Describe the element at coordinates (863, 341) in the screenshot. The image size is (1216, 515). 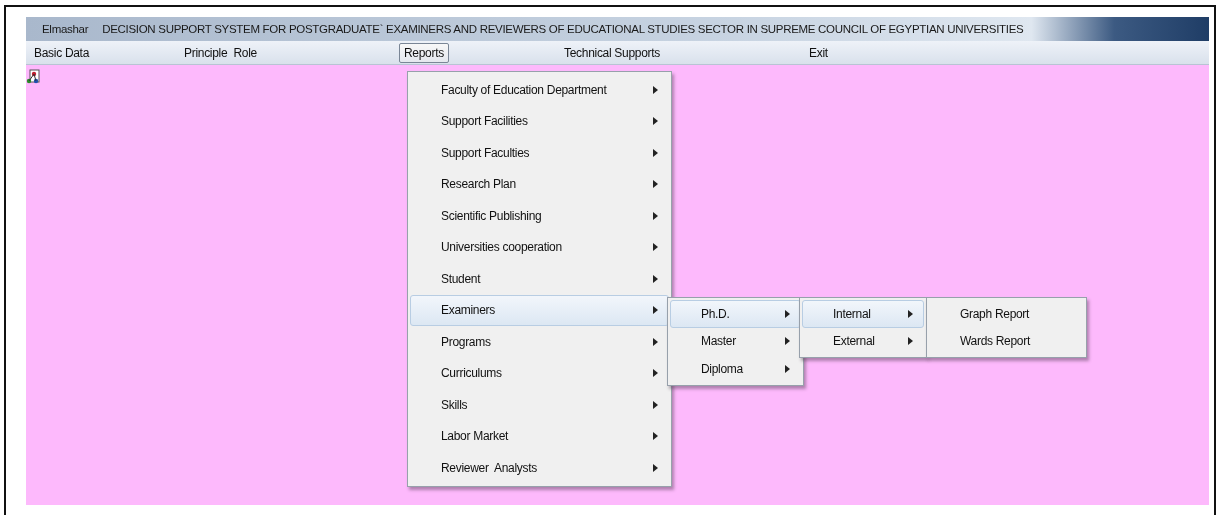
I see `menu-option: External` at that location.